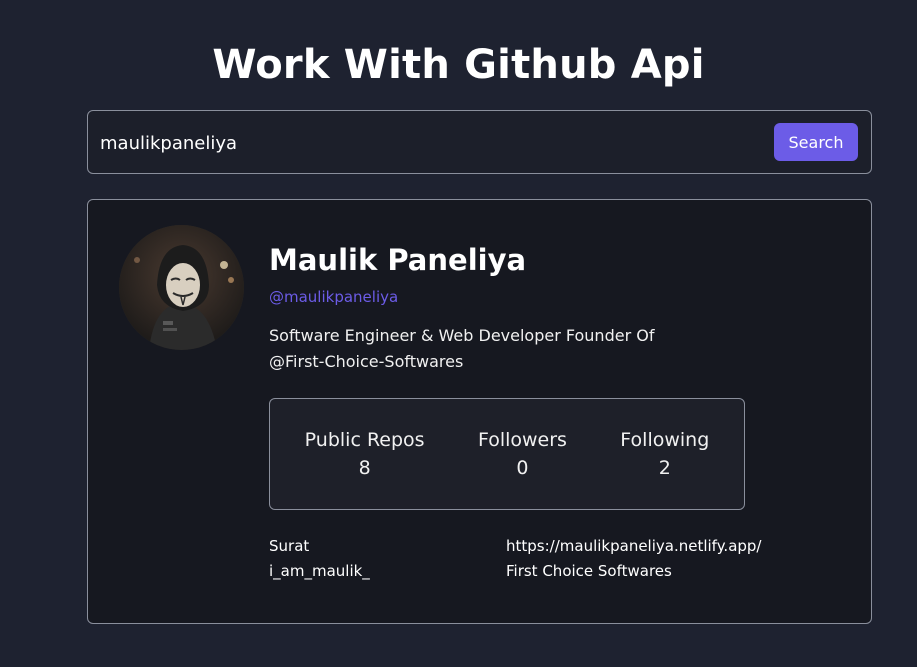 The width and height of the screenshot is (917, 667). What do you see at coordinates (364, 468) in the screenshot?
I see `stat-value: 8` at bounding box center [364, 468].